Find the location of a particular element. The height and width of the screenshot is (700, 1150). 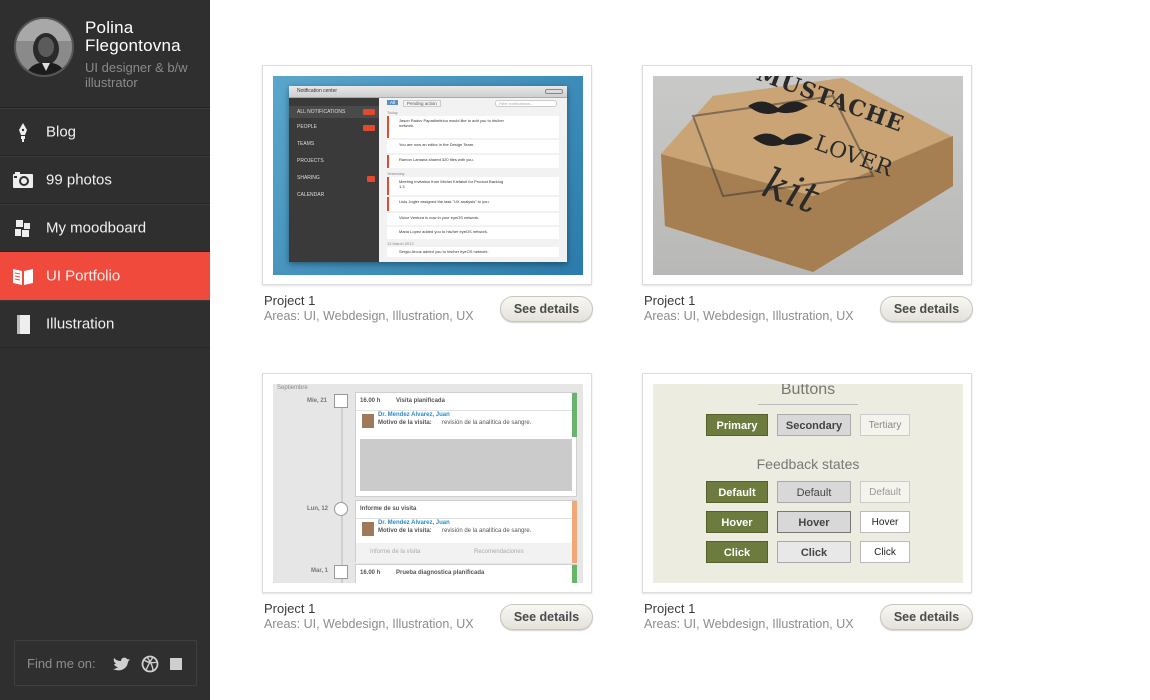

image-placeholder is located at coordinates (466, 465).